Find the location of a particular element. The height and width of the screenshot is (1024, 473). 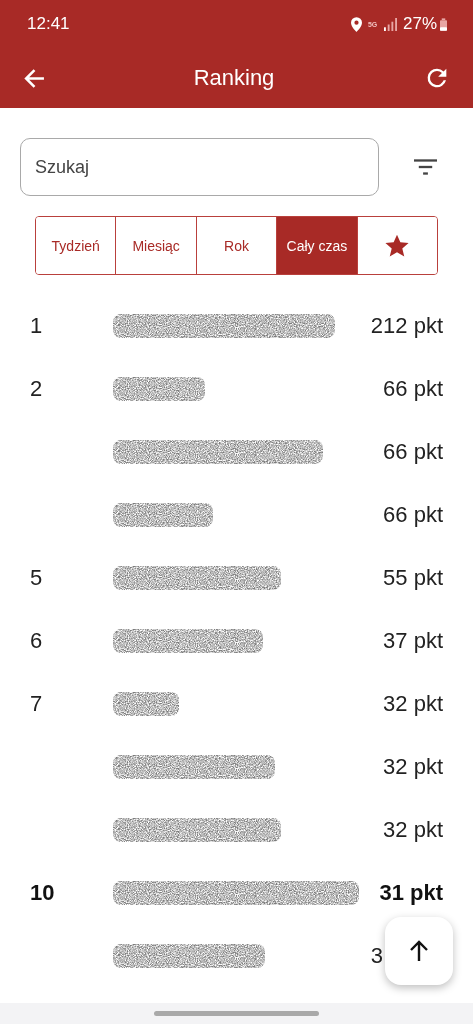

search-field: Szukaj is located at coordinates (199, 167).